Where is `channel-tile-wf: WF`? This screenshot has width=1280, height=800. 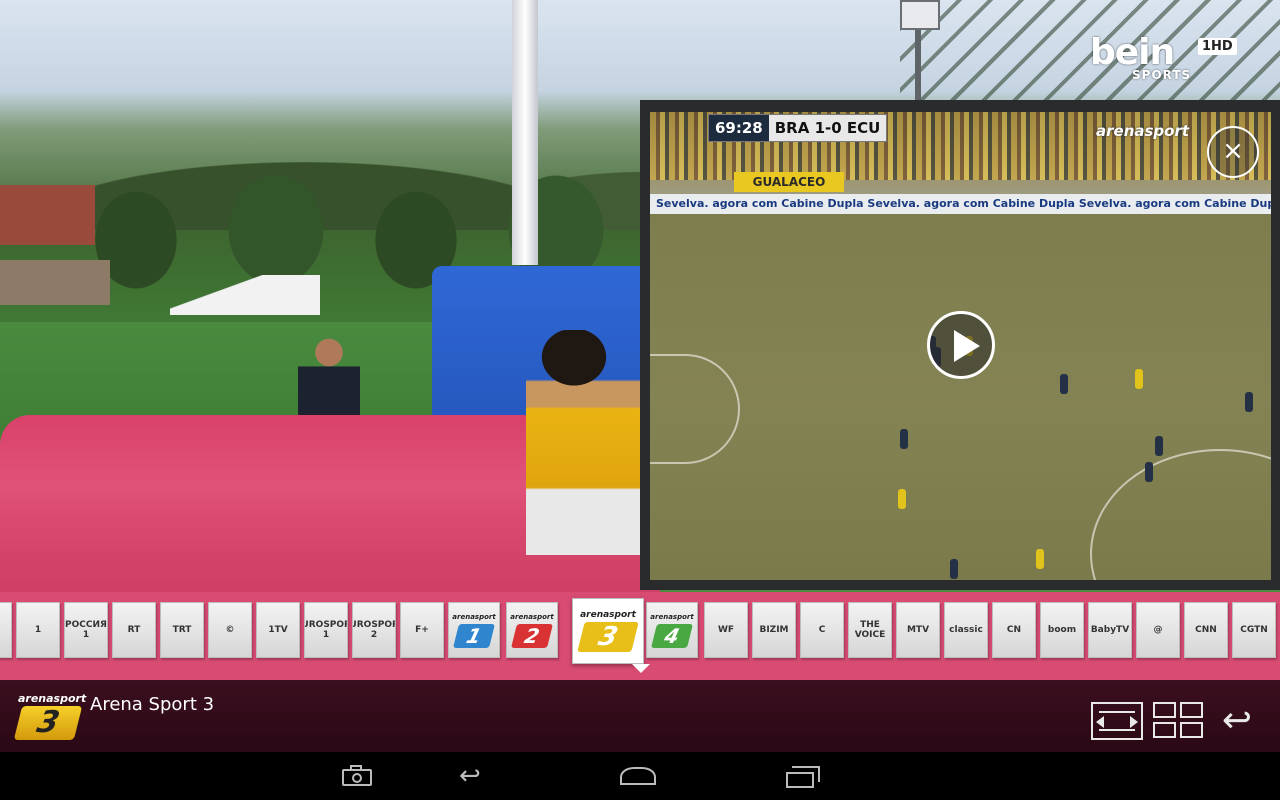
channel-tile-wf: WF is located at coordinates (726, 630).